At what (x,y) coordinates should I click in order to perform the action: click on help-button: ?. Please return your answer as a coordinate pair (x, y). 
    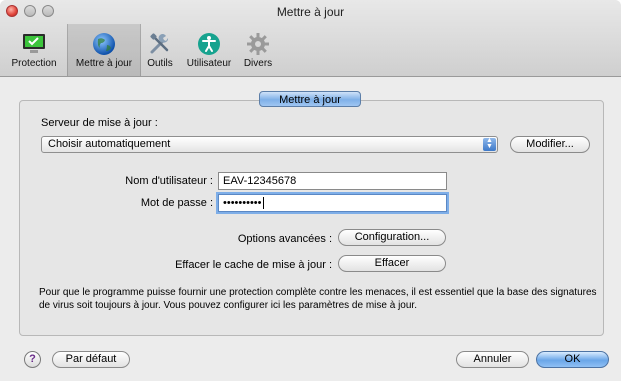
    Looking at the image, I should click on (32, 359).